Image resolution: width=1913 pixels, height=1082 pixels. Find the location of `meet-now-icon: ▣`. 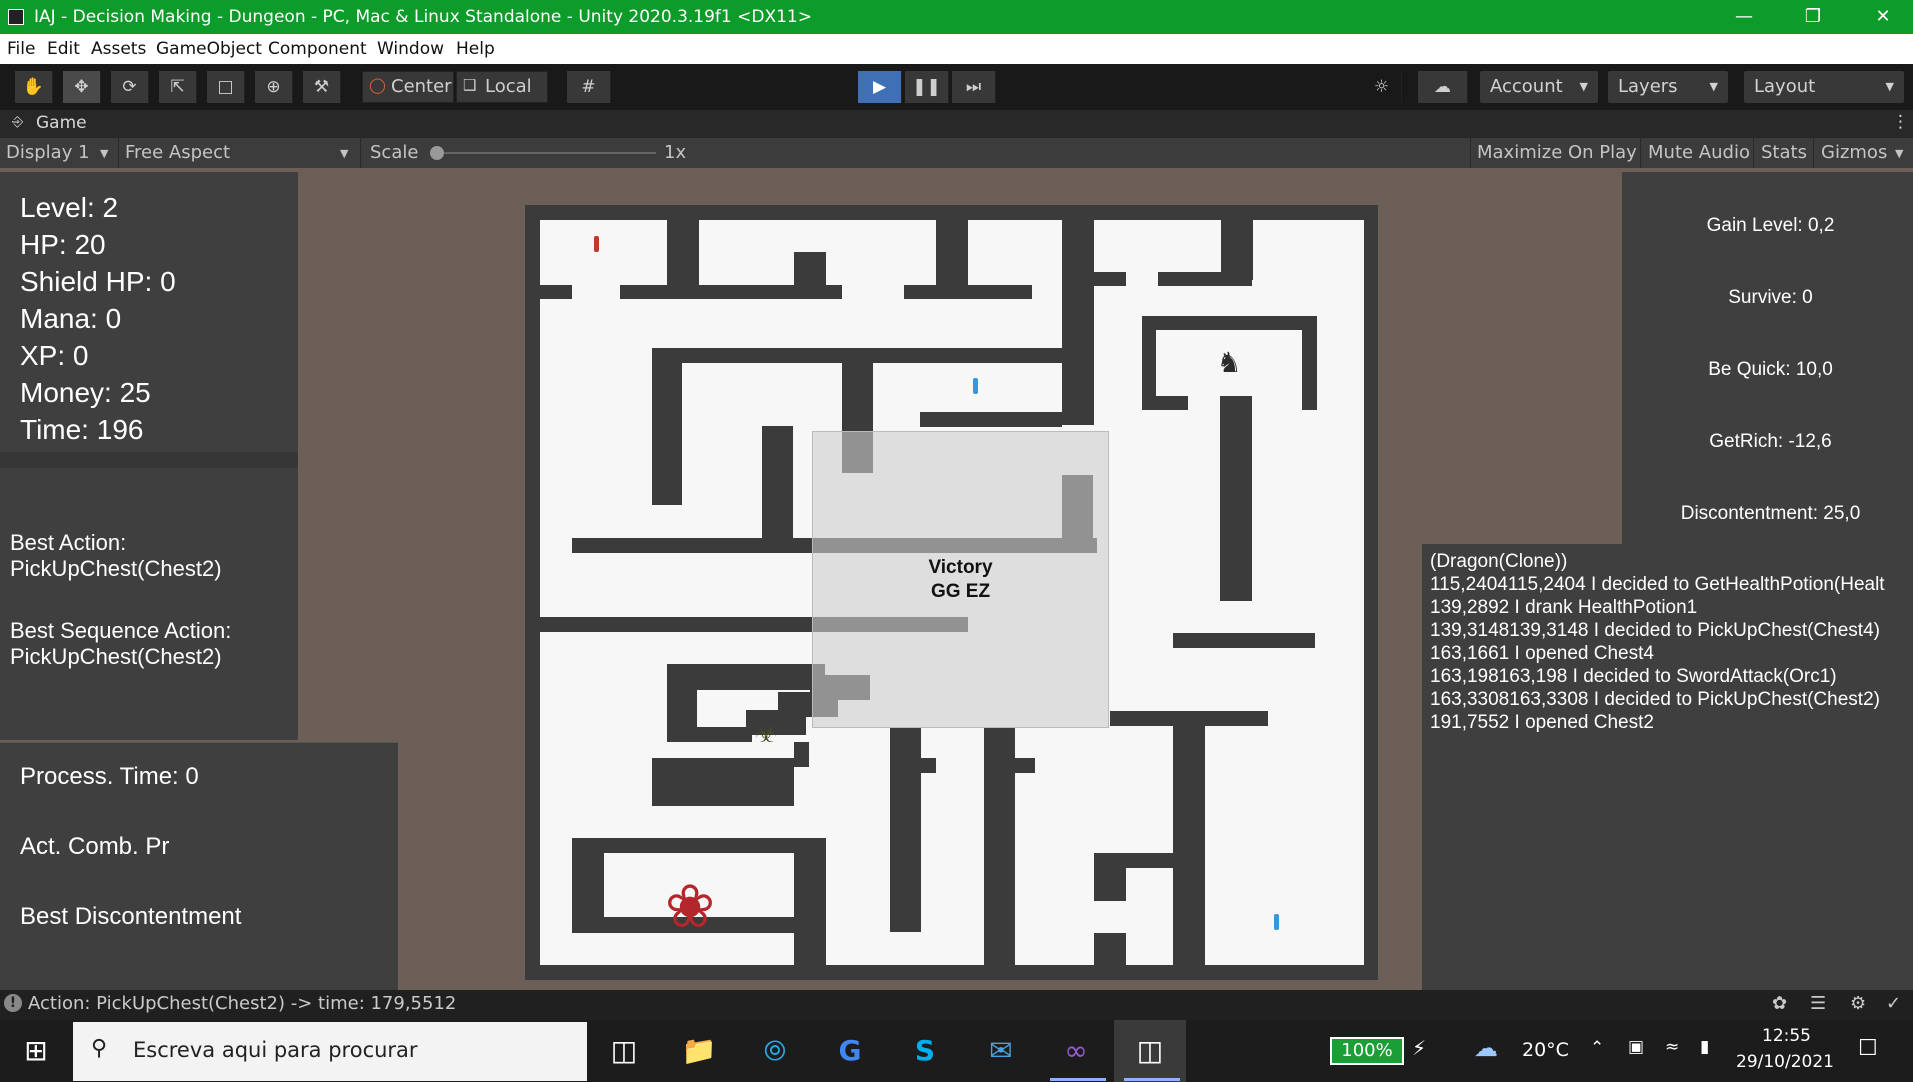

meet-now-icon: ▣ is located at coordinates (1636, 1047).